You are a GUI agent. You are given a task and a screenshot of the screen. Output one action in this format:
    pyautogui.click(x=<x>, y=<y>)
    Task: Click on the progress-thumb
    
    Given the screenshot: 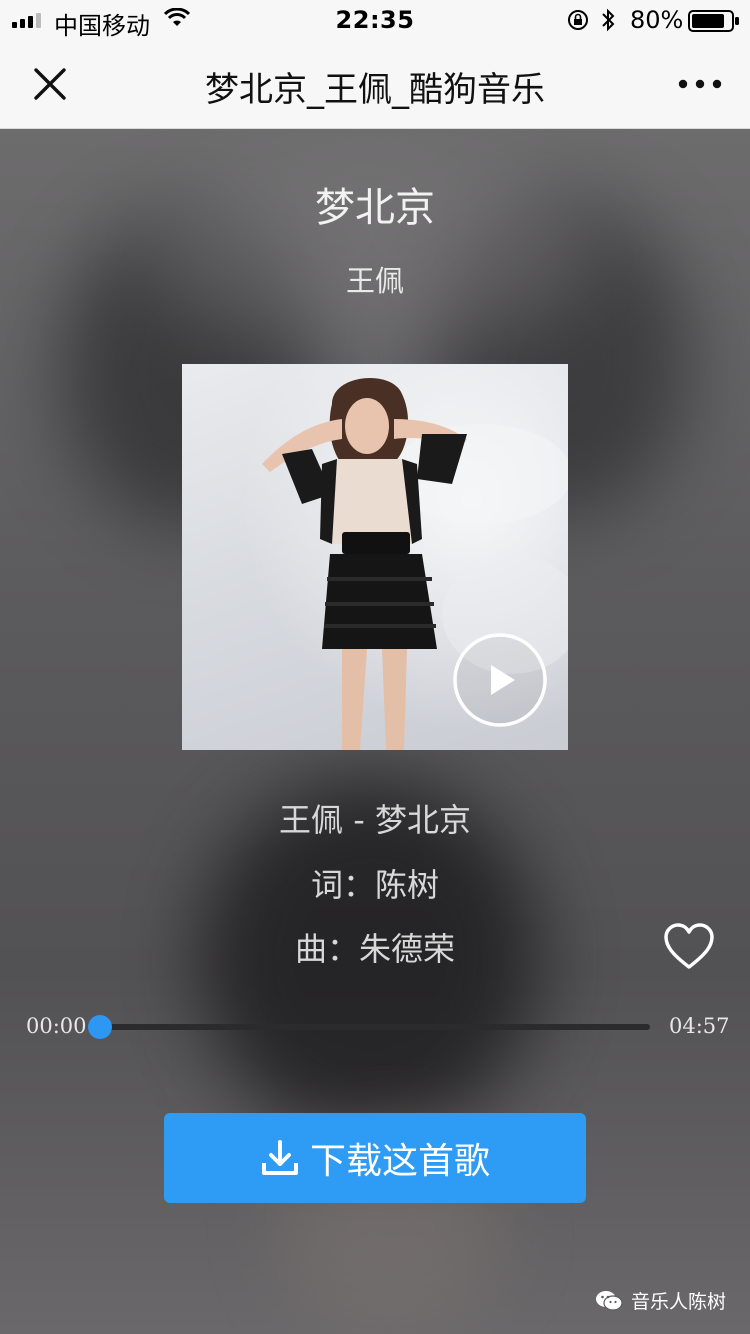 What is the action you would take?
    pyautogui.click(x=100, y=1027)
    